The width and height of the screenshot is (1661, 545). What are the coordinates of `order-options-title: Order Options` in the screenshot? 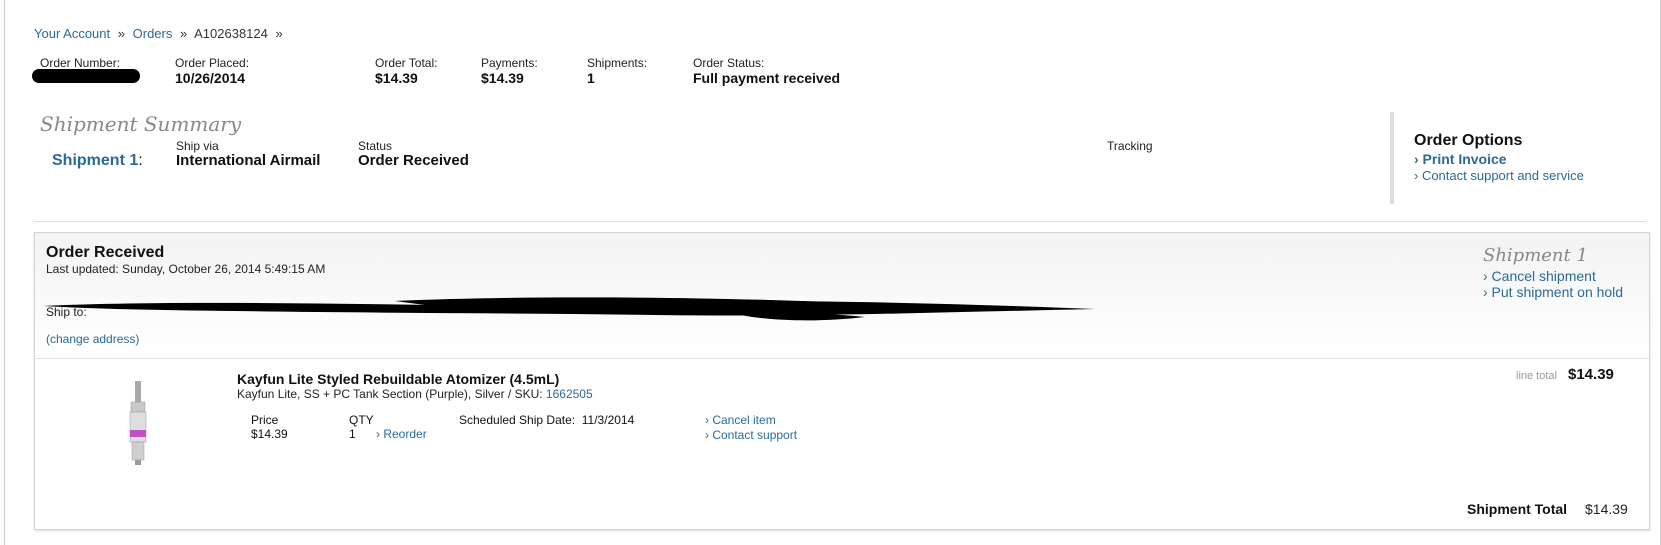 It's located at (1468, 140).